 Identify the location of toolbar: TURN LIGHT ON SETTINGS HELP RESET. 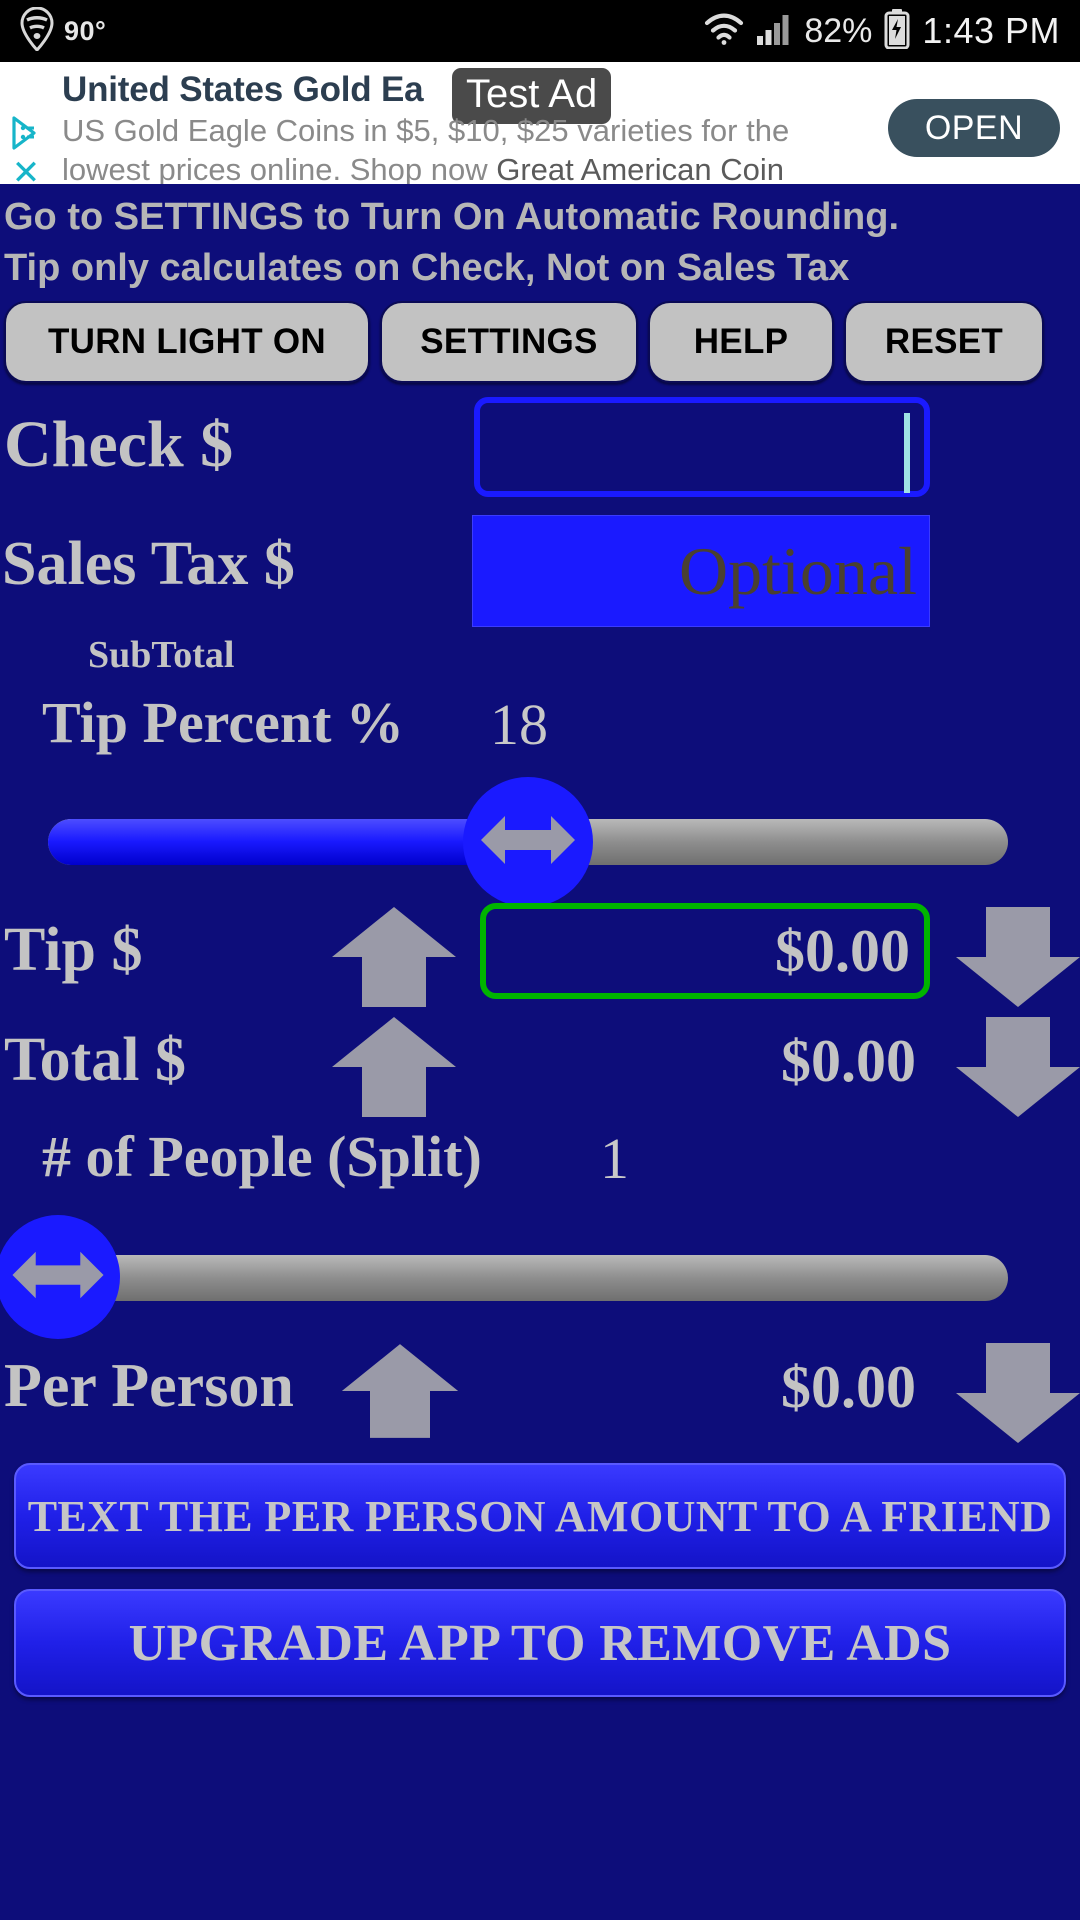
(540, 338).